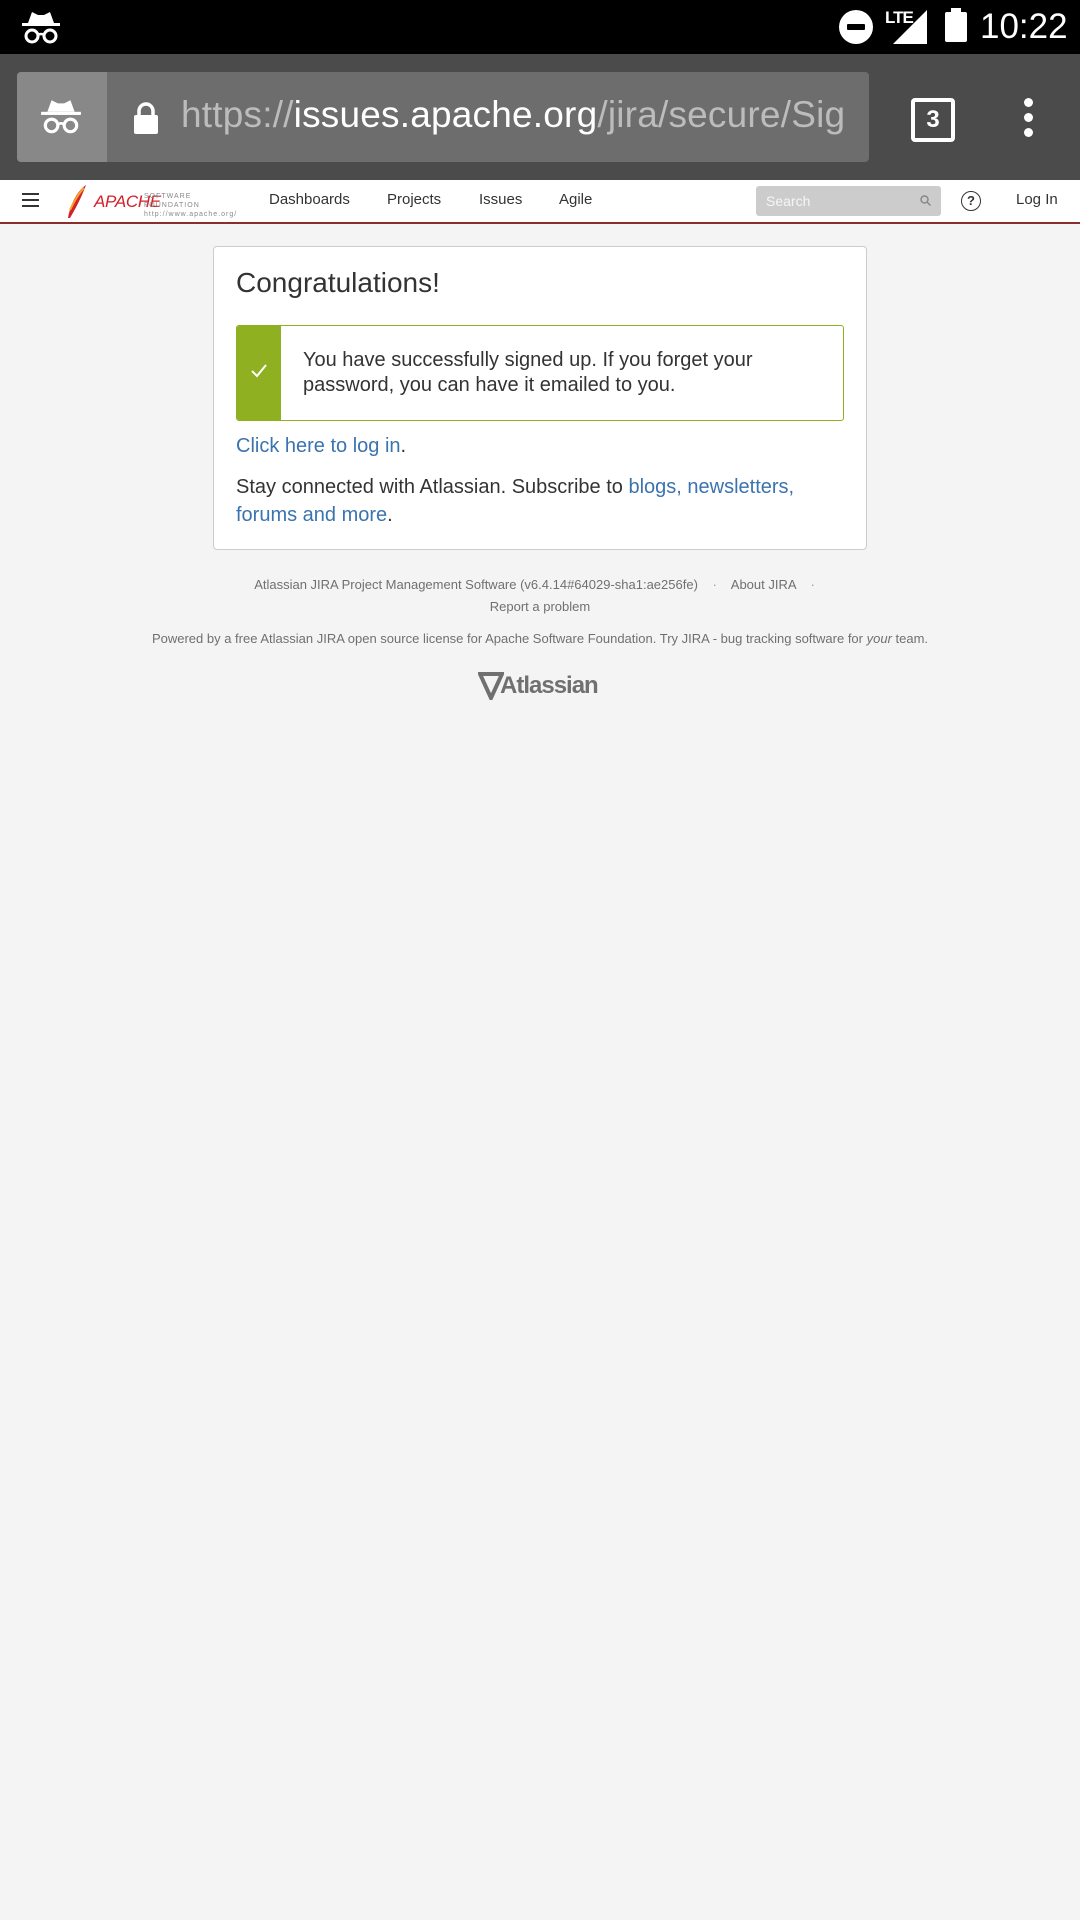 This screenshot has height=1920, width=1080. What do you see at coordinates (1024, 26) in the screenshot?
I see `clock: 10:22` at bounding box center [1024, 26].